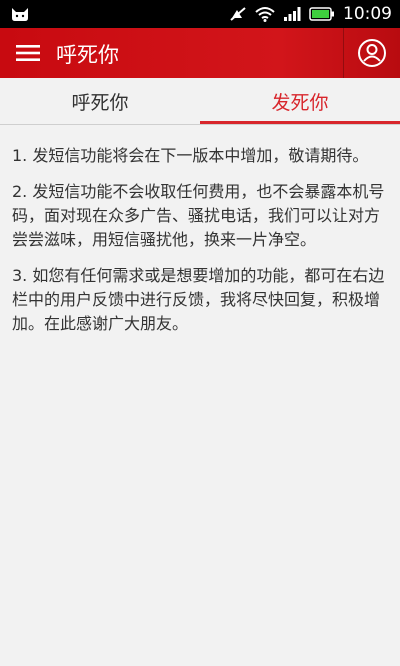 This screenshot has width=400, height=666. I want to click on tab-call: 呼死你, so click(100, 101).